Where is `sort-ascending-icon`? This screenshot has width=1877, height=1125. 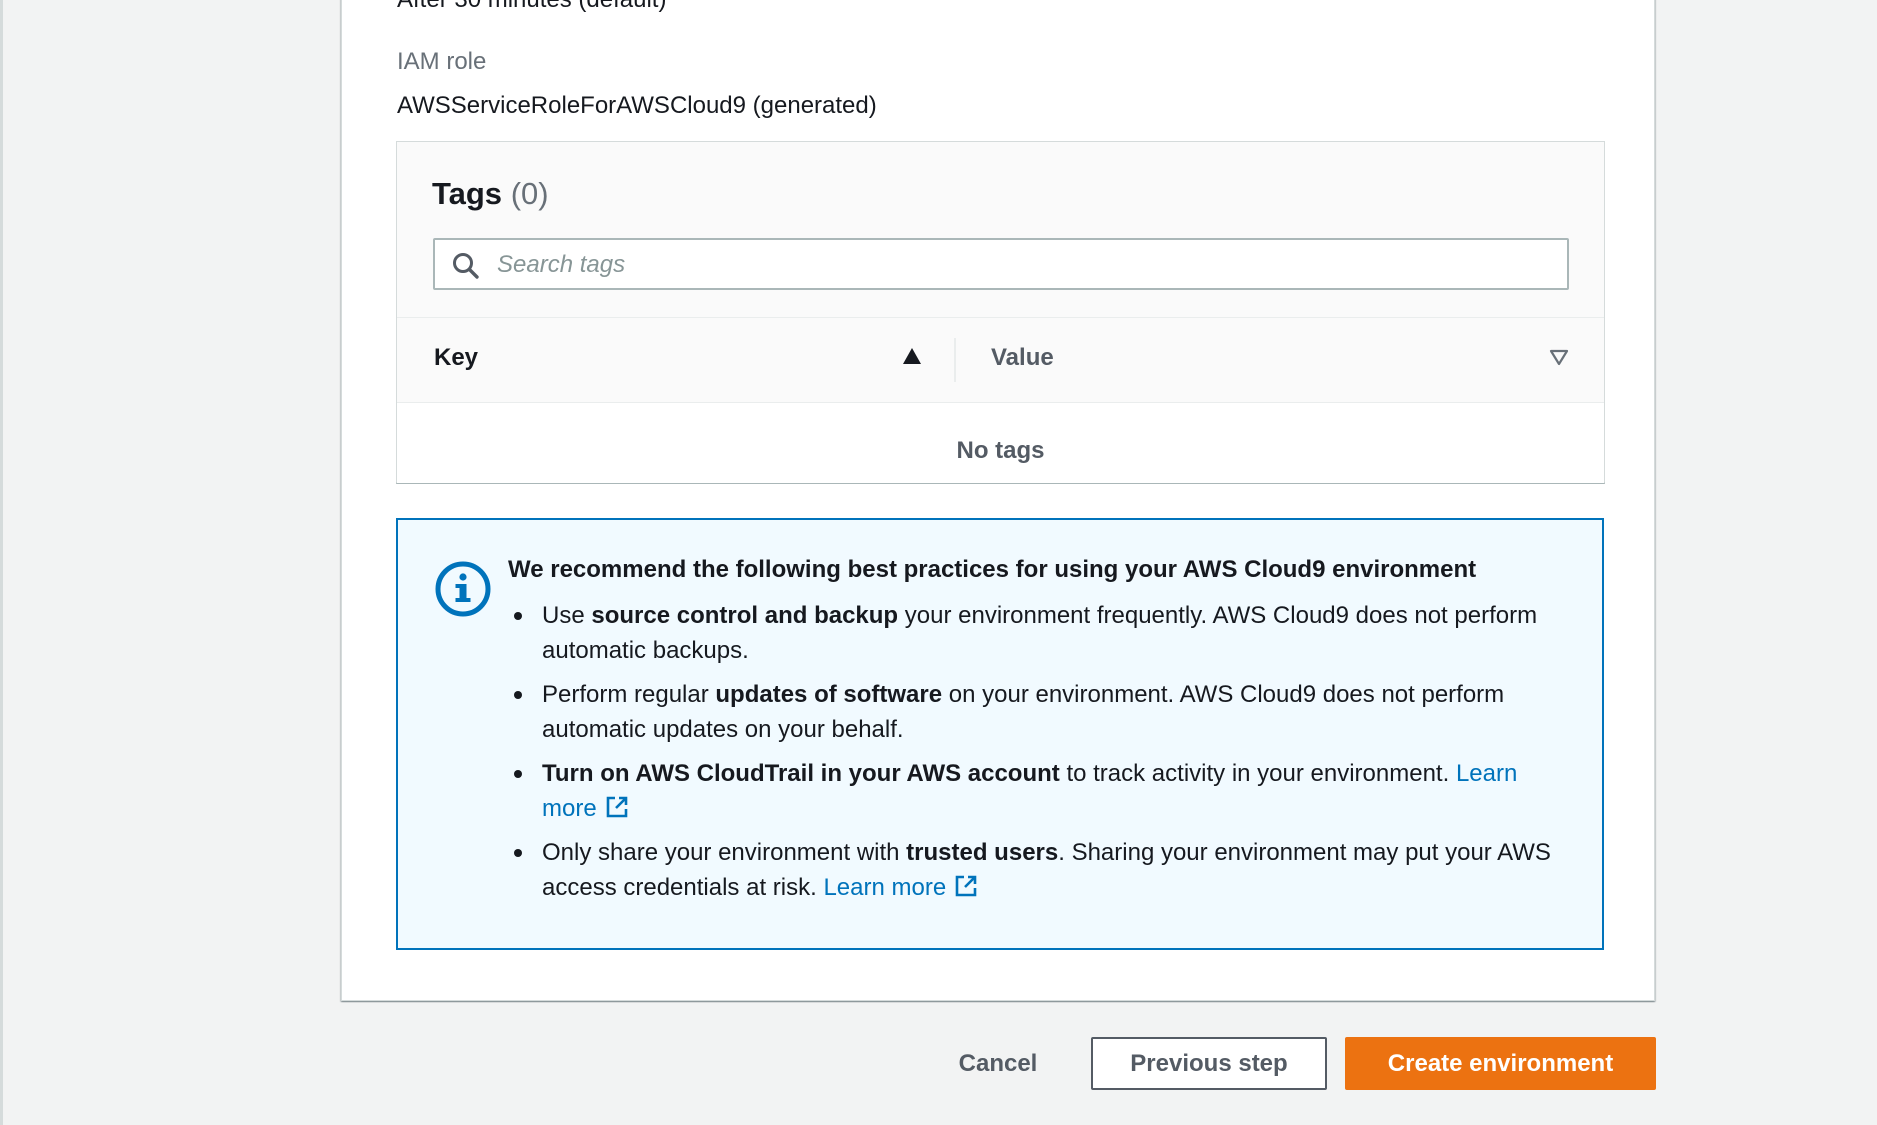 sort-ascending-icon is located at coordinates (912, 356).